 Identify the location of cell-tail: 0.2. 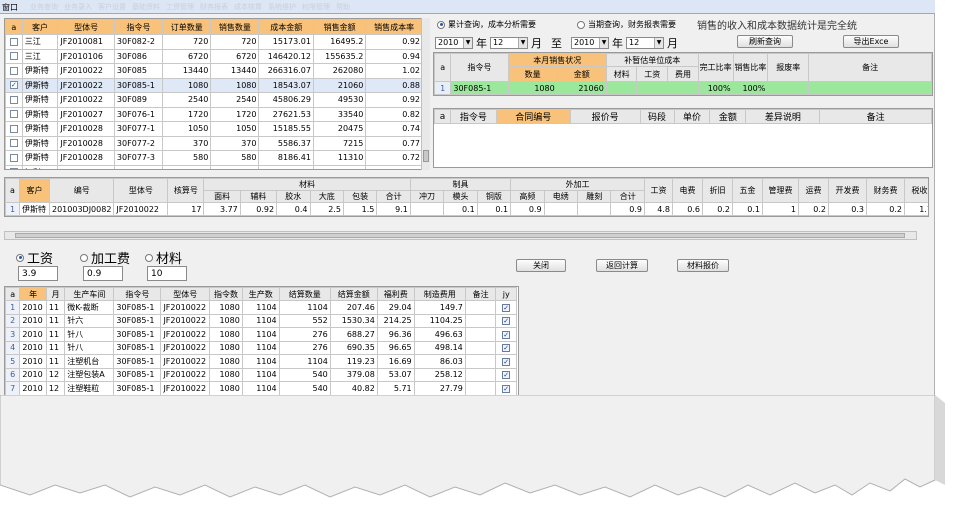
(885, 209).